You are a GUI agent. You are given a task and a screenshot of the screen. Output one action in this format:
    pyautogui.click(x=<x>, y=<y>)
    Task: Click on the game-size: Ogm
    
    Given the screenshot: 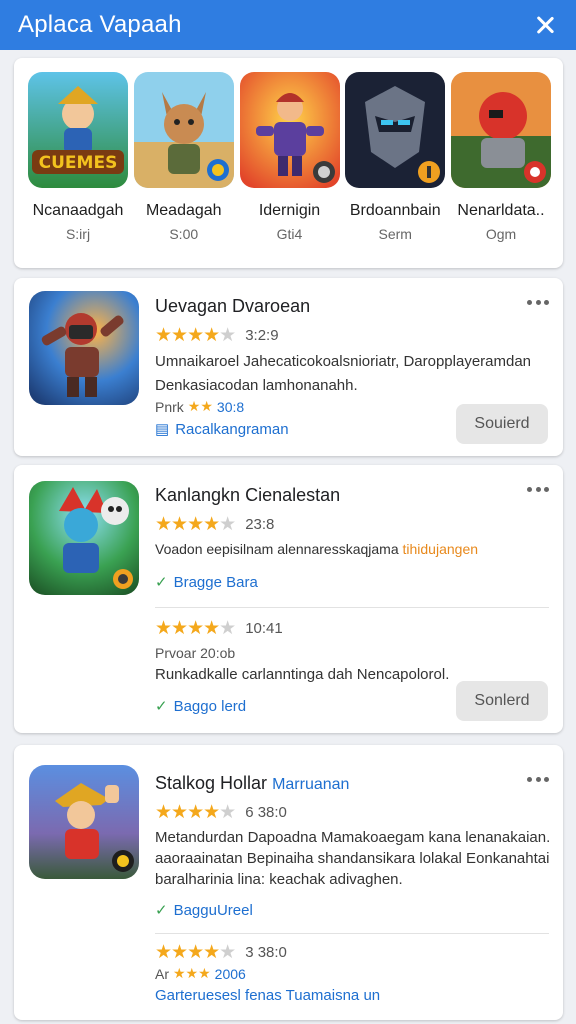 What is the action you would take?
    pyautogui.click(x=501, y=234)
    